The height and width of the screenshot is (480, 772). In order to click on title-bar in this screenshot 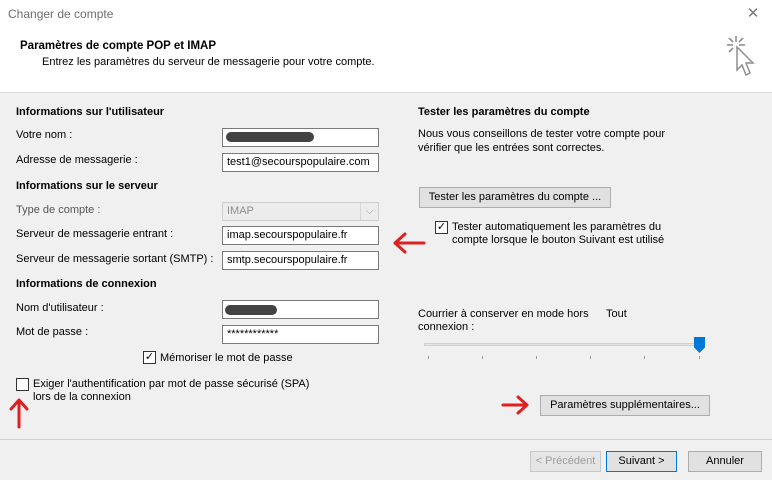, I will do `click(386, 14)`.